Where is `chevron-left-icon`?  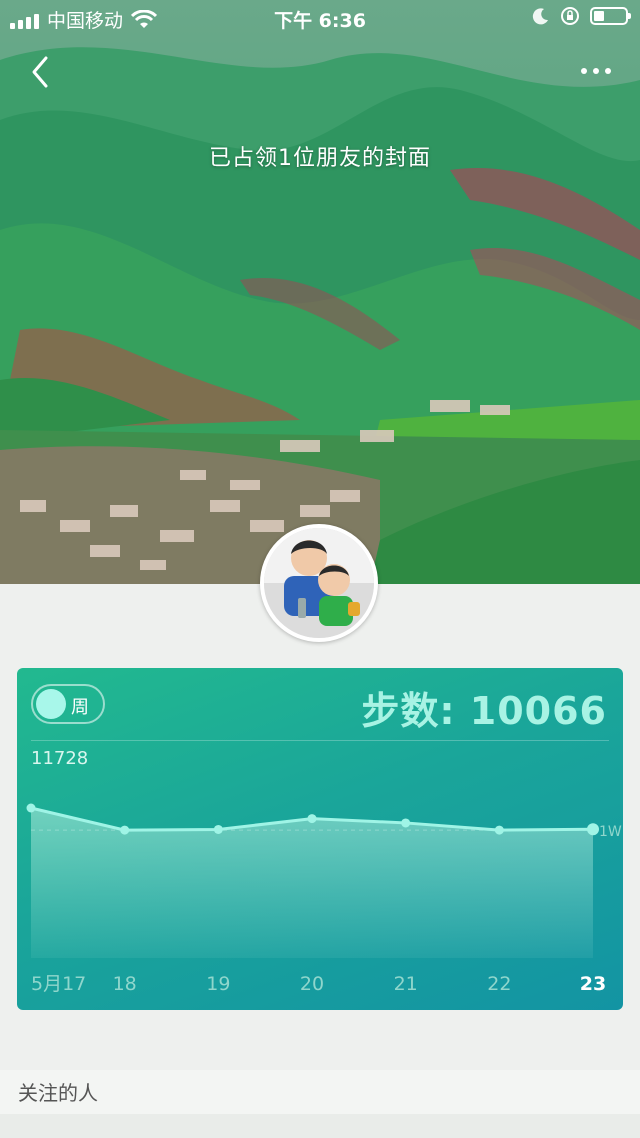 chevron-left-icon is located at coordinates (40, 72).